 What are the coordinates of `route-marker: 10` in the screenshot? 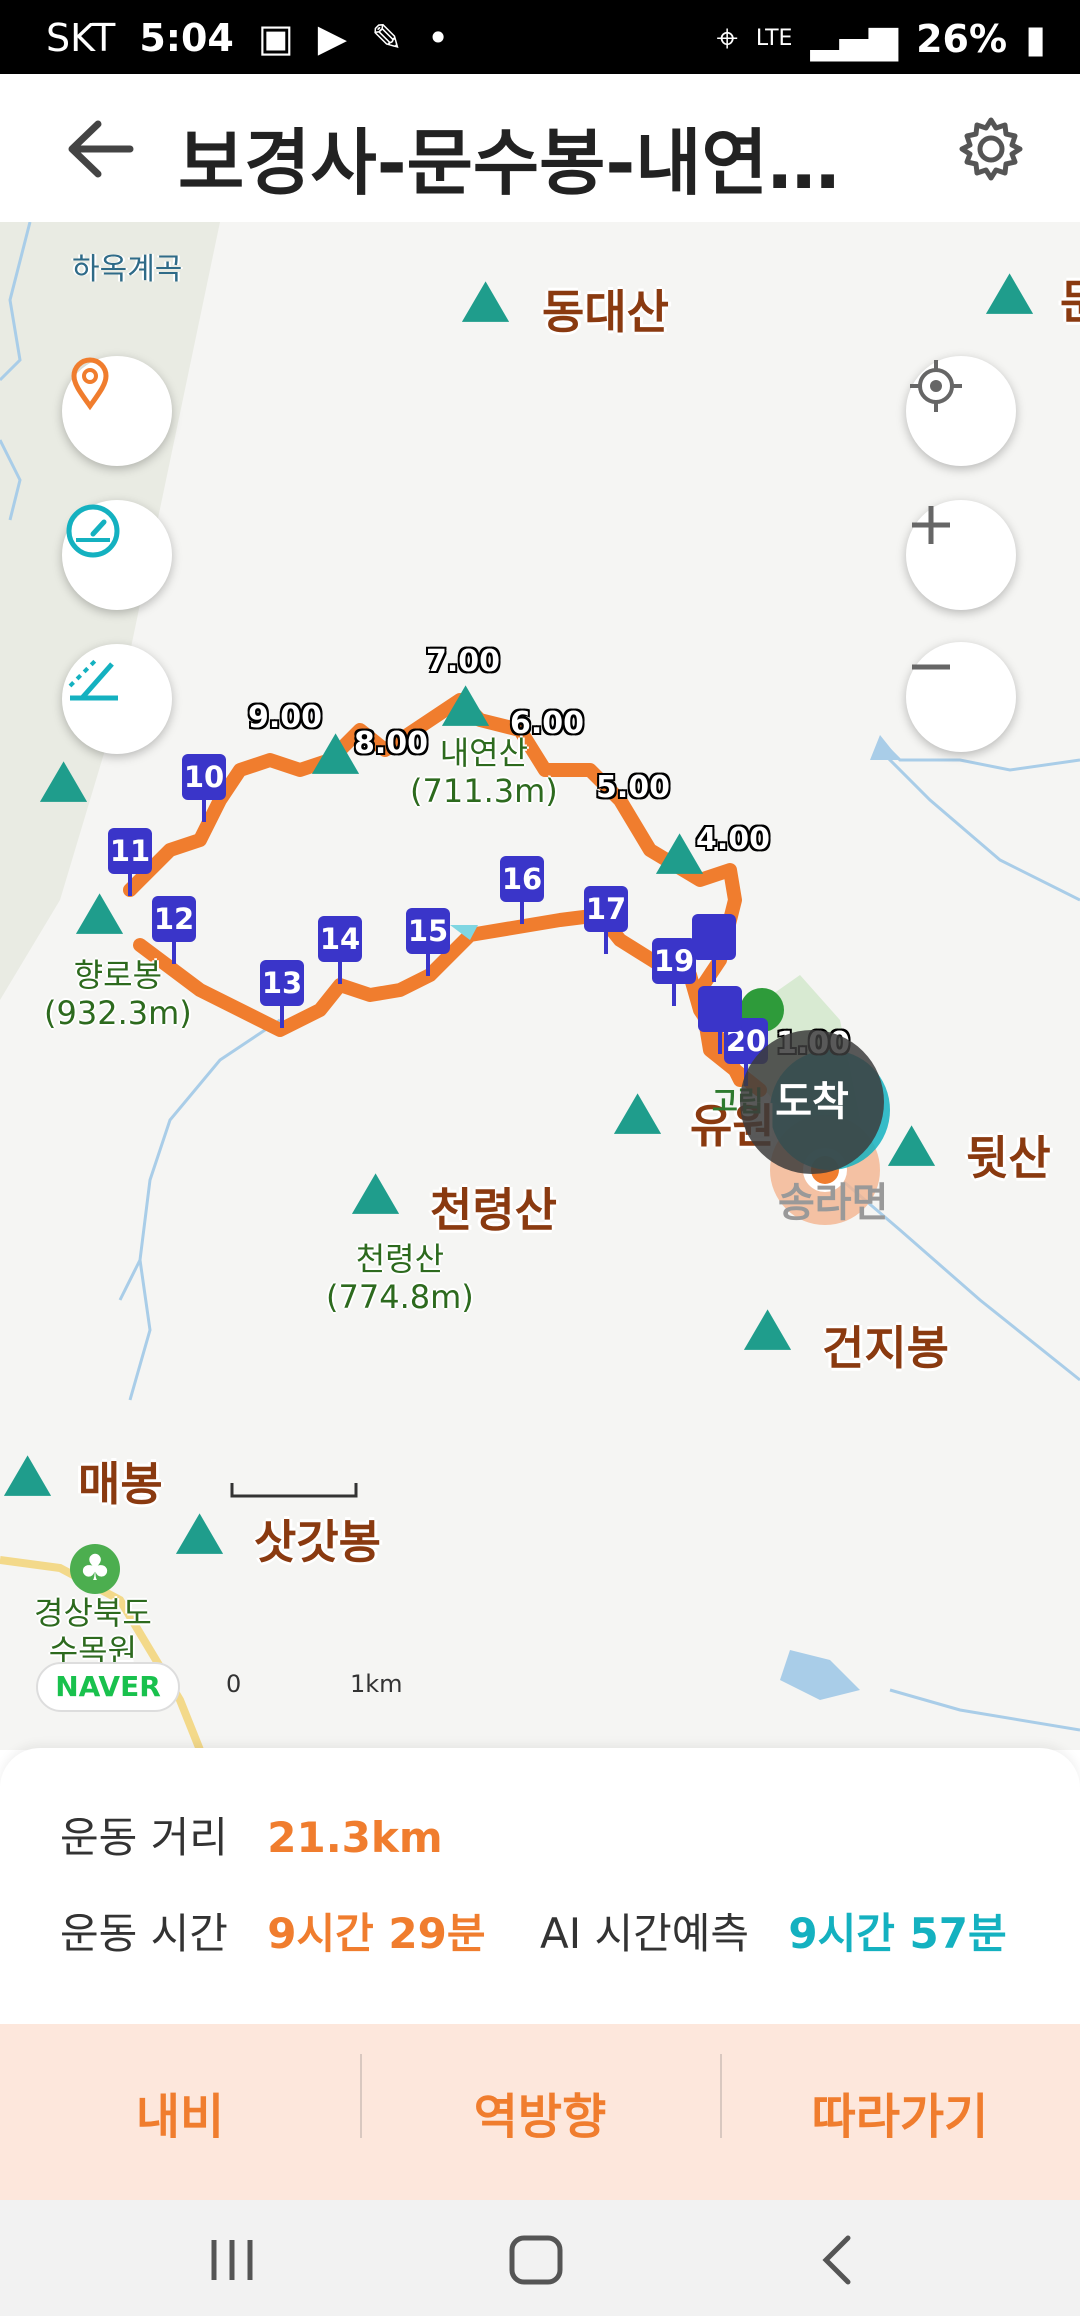 It's located at (204, 788).